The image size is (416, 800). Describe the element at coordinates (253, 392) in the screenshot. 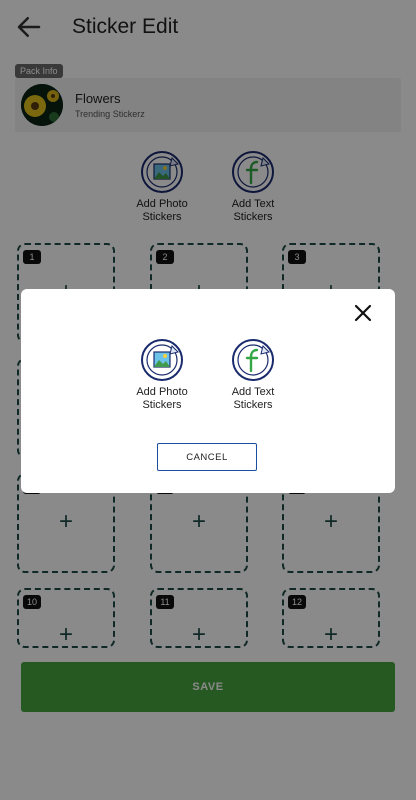

I see `dialog-add-text-label-line1: Add Text` at that location.